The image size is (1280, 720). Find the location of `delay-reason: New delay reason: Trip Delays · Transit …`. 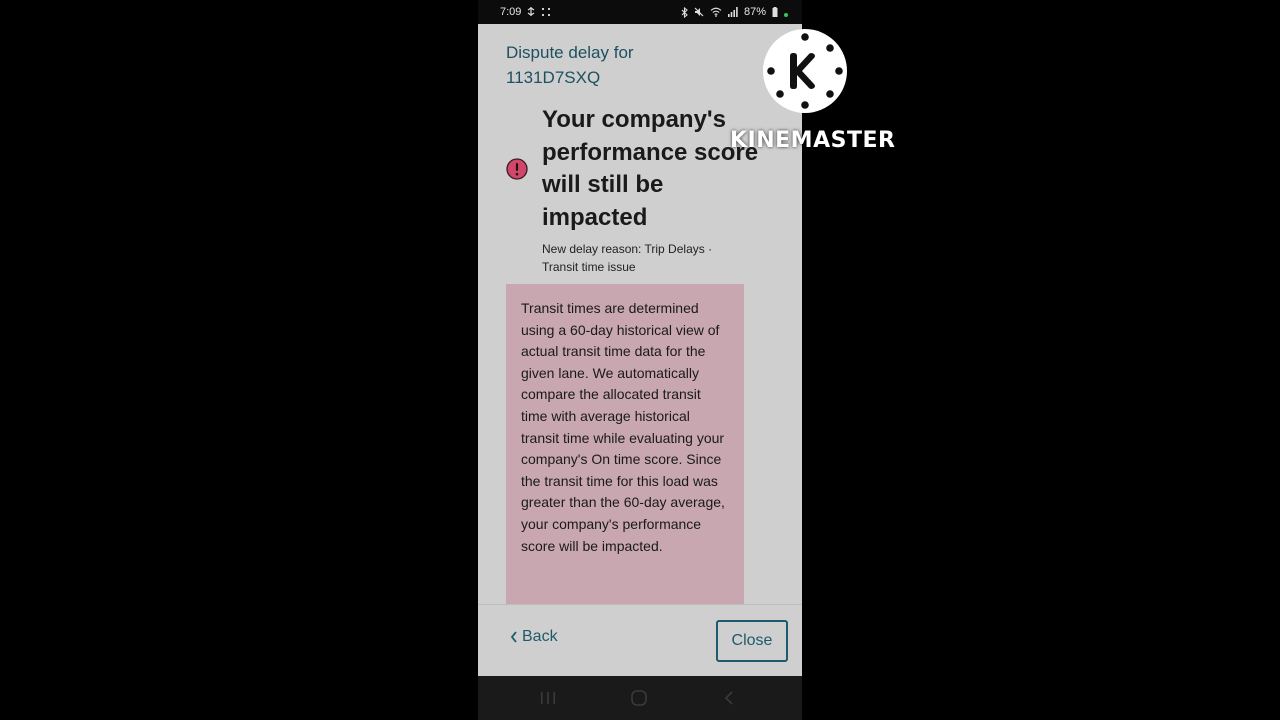

delay-reason: New delay reason: Trip Delays · Transit … is located at coordinates (627, 258).